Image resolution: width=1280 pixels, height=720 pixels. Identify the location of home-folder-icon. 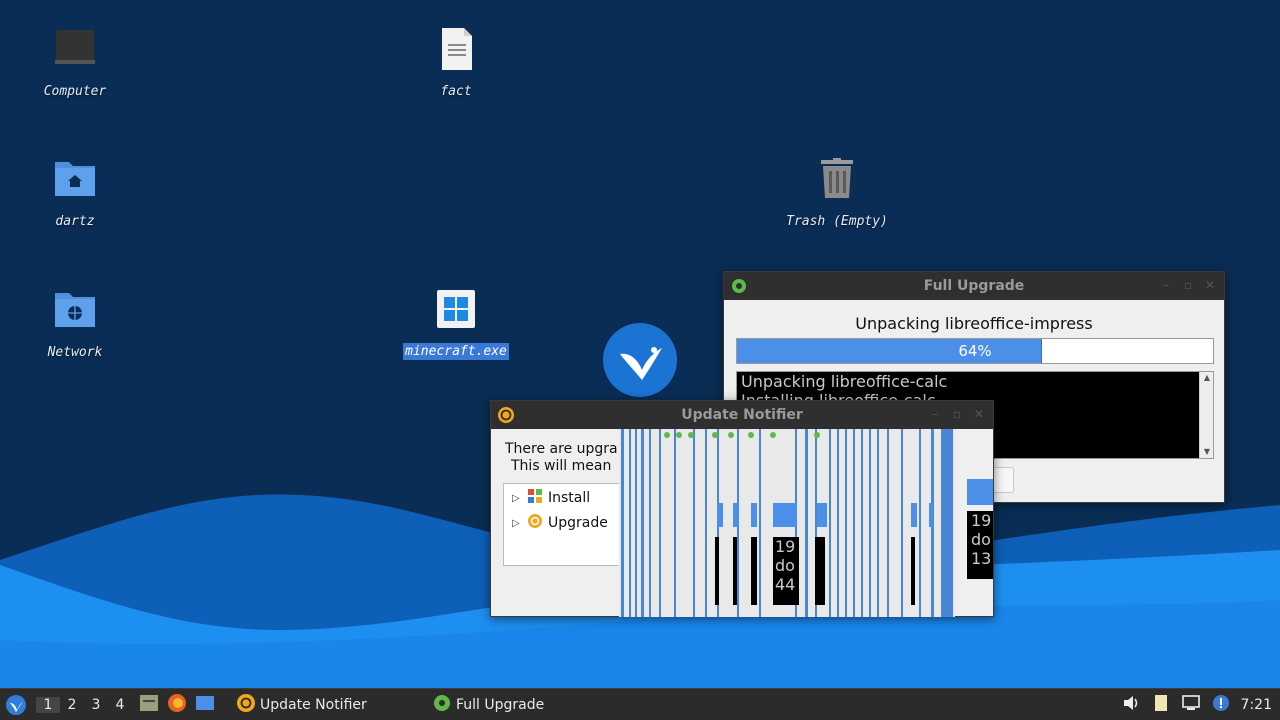
(75, 182).